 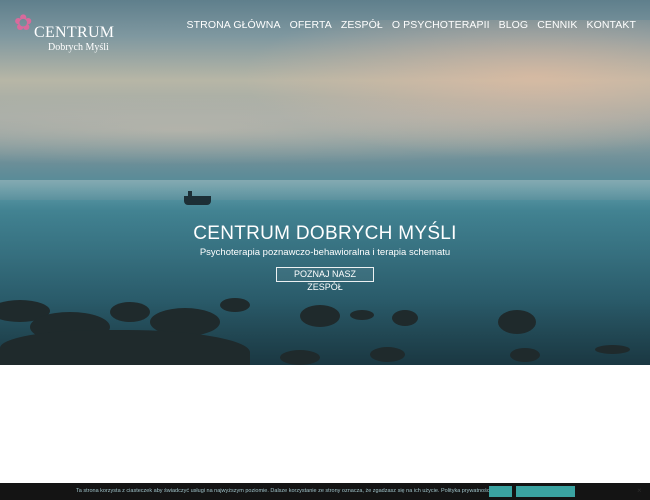 I want to click on logo-subtitle: Dobrych Myśli, so click(x=78, y=47).